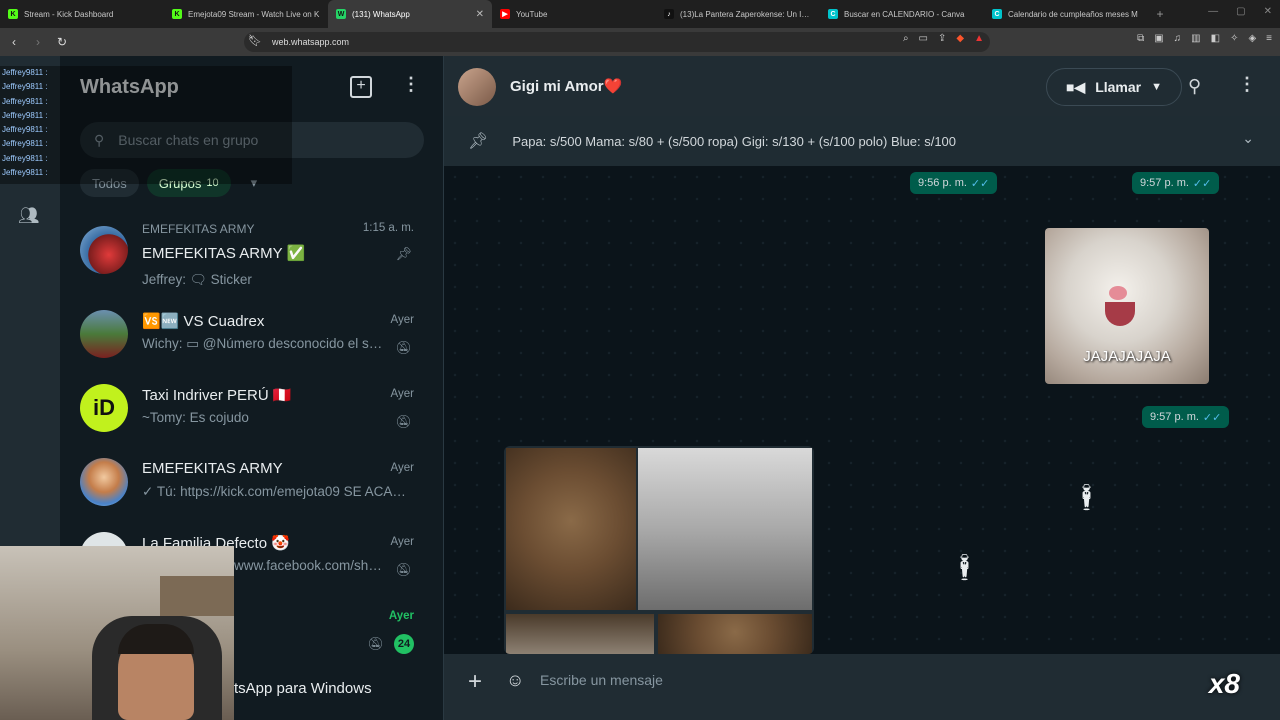  I want to click on tab-tiktok: ♪ (13)La Pantera Zaperokense: Un Icon, so click(738, 14).